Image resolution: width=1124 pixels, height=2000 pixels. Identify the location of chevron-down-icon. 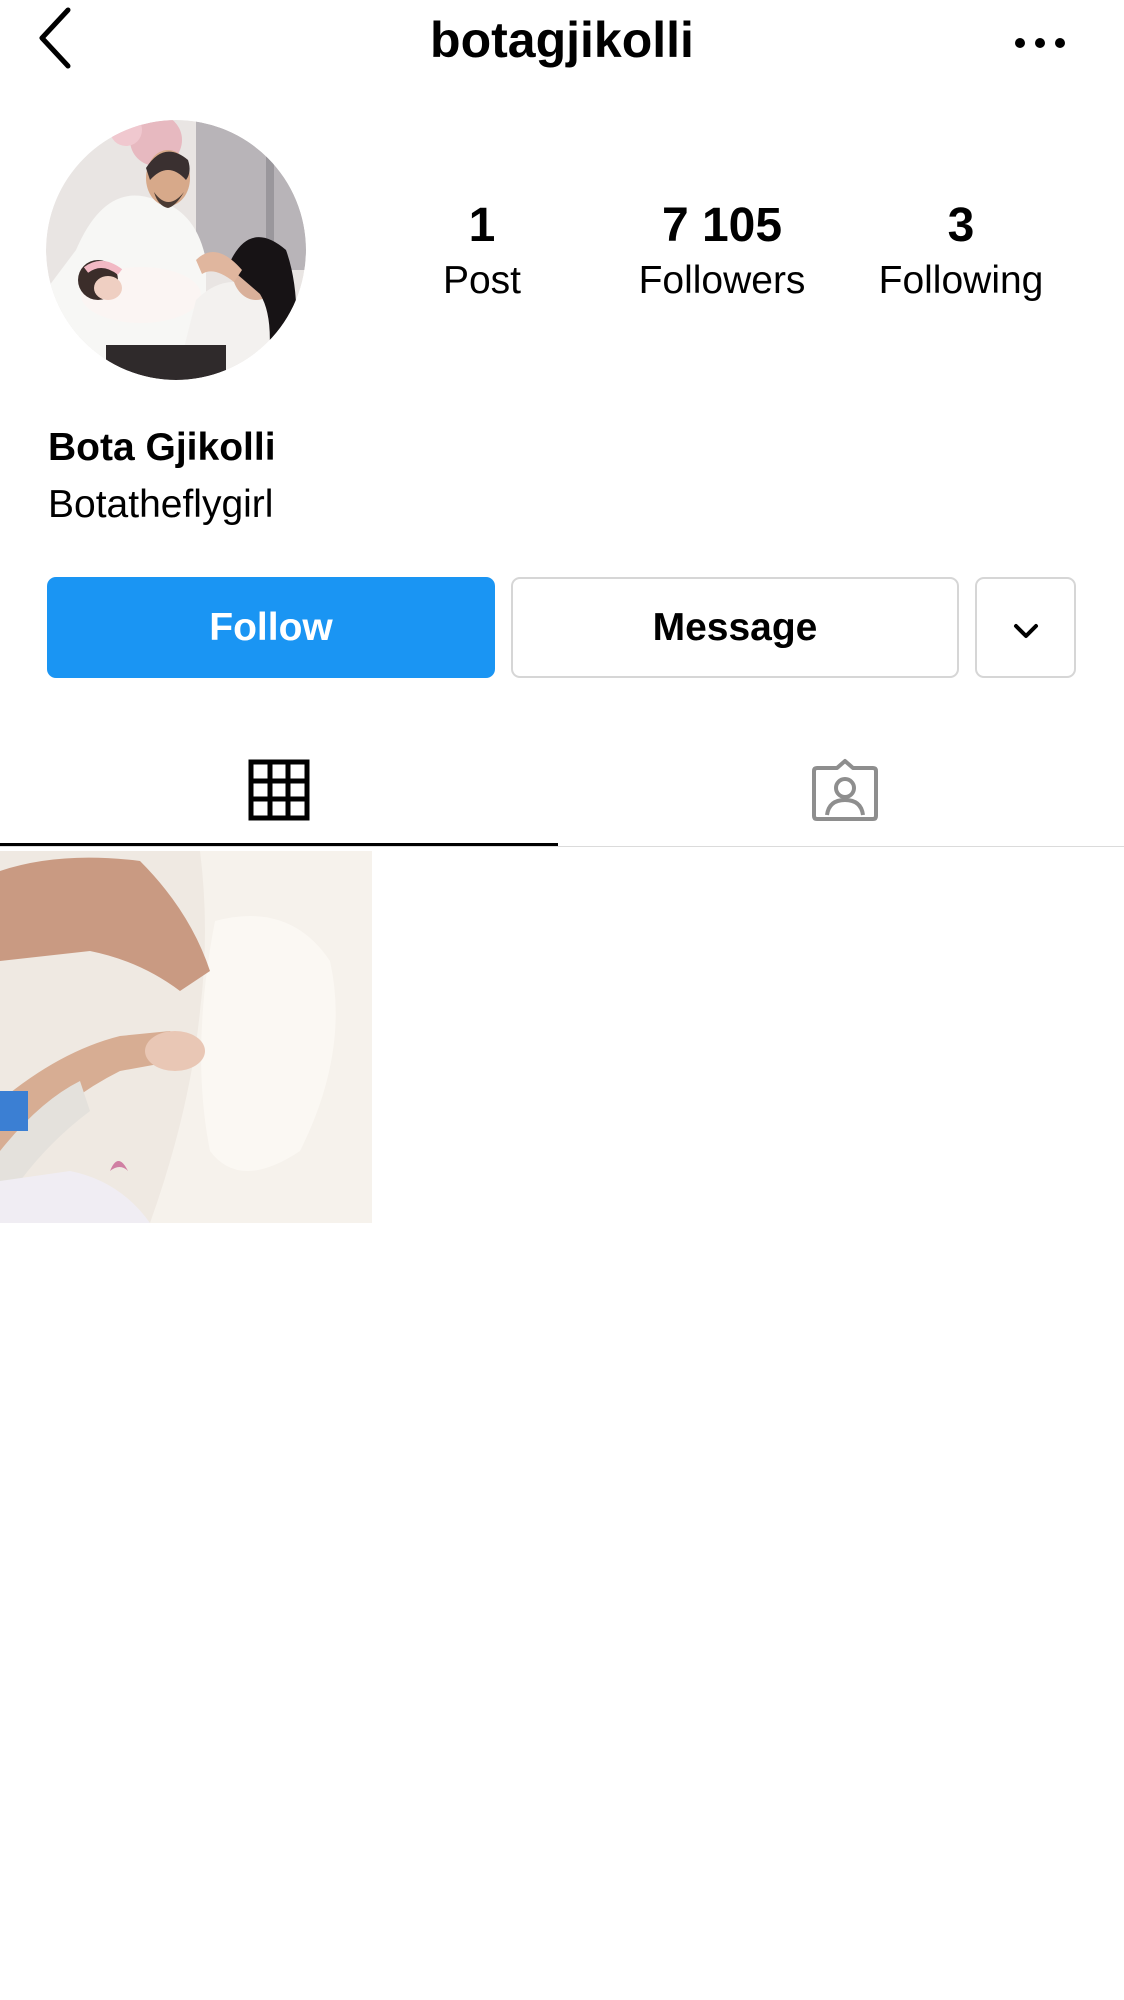
(1026, 628).